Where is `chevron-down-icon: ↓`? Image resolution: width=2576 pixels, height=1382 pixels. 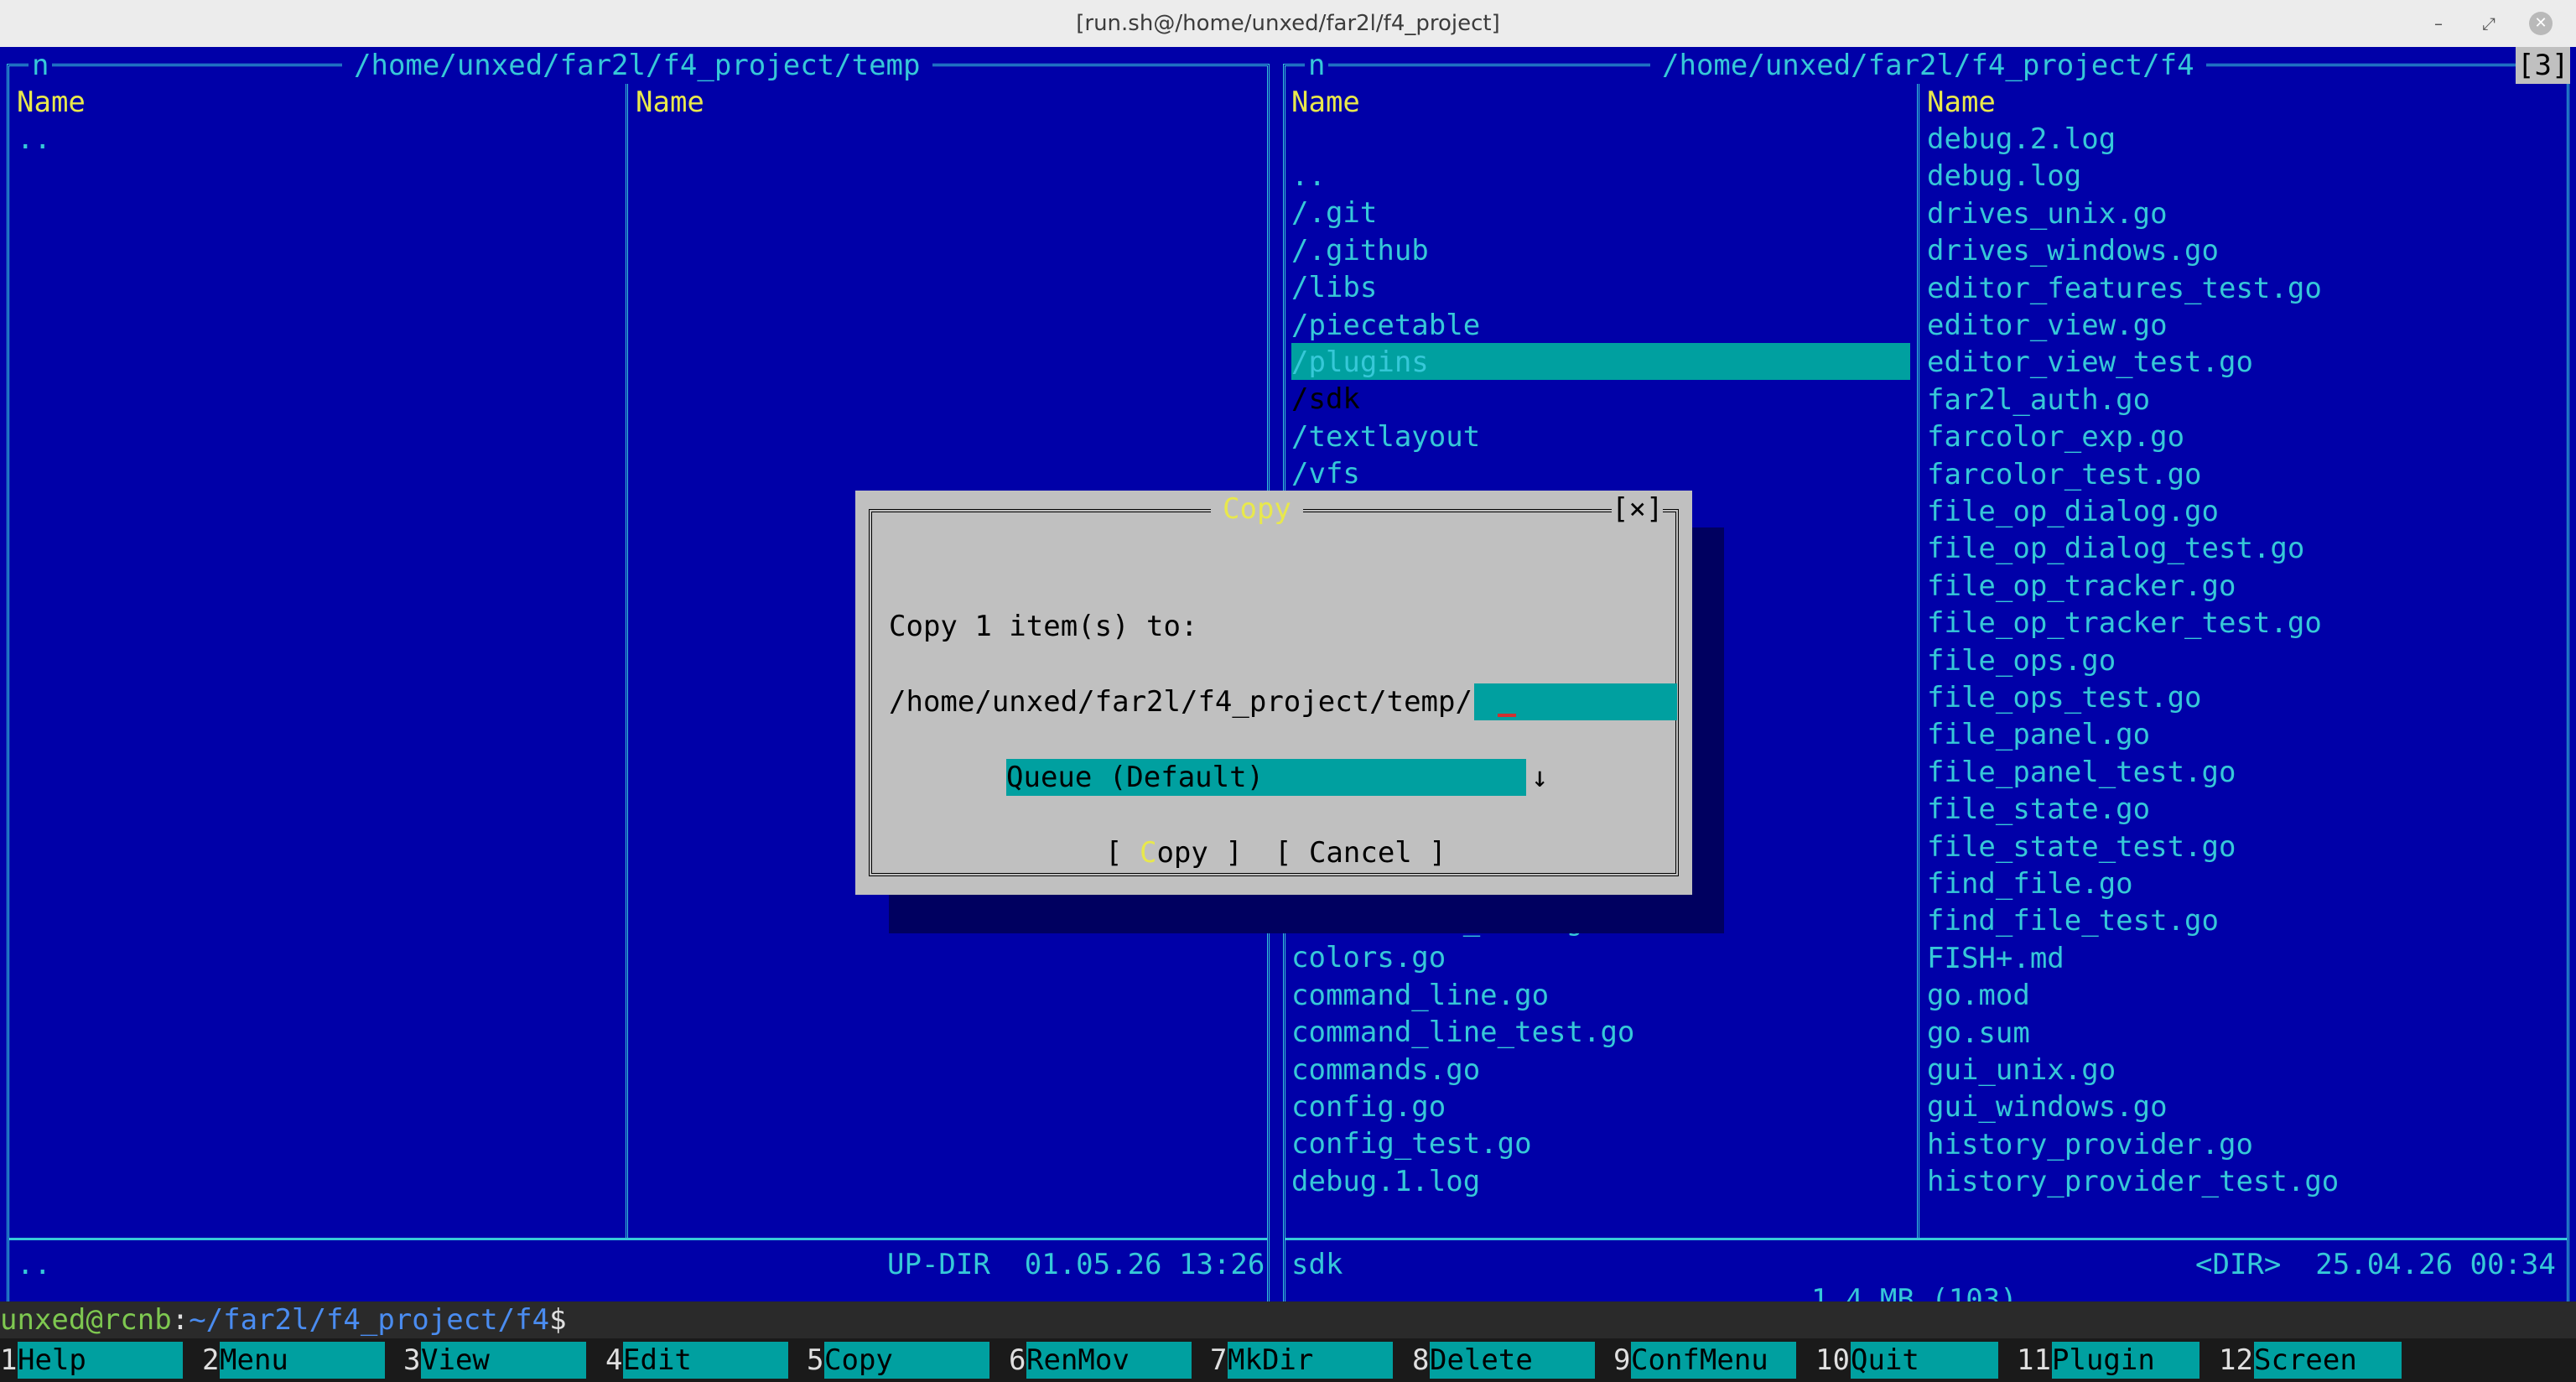
chevron-down-icon: ↓ is located at coordinates (1539, 777).